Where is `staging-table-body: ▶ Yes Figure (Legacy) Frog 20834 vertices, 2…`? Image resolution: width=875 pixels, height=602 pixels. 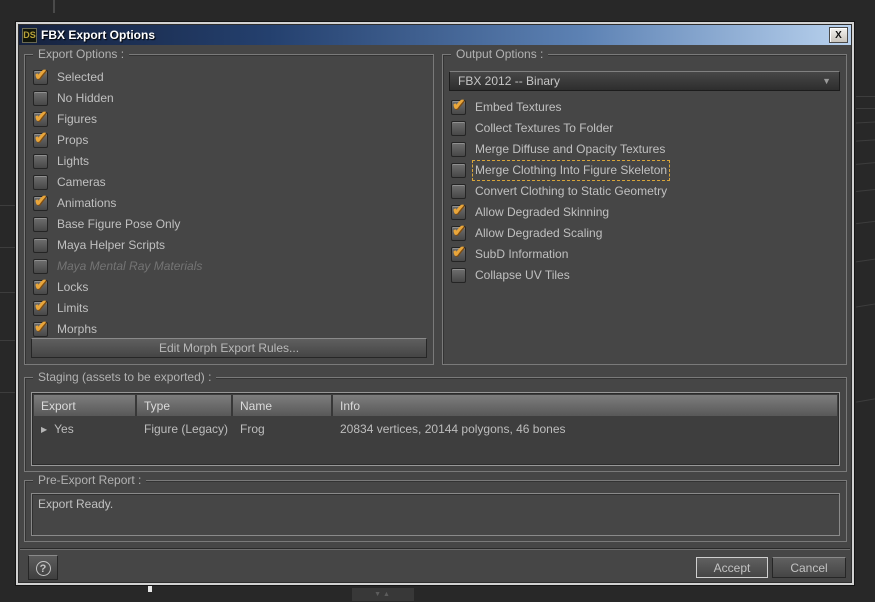
staging-table-body: ▶ Yes Figure (Legacy) Frog 20834 vertices, 2… is located at coordinates (435, 429).